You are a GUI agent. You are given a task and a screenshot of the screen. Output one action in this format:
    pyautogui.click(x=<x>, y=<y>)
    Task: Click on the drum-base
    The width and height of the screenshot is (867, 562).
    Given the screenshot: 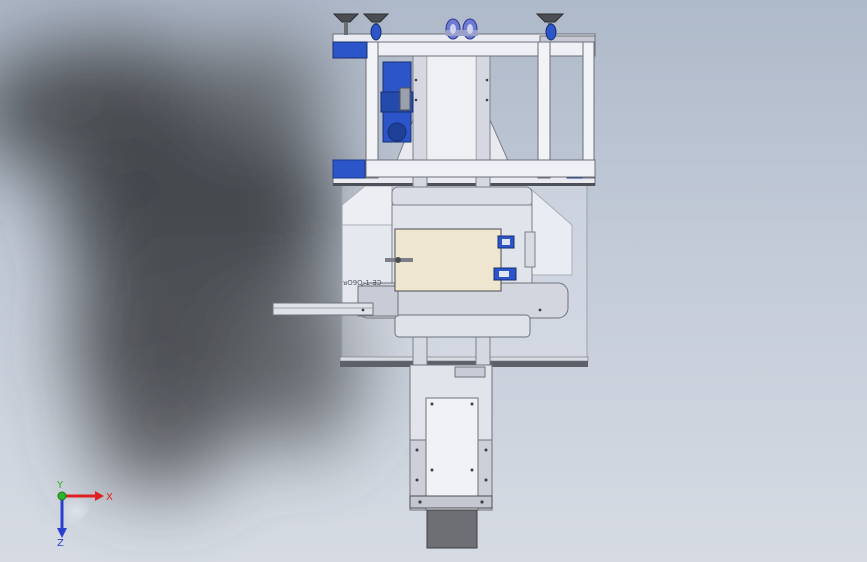 What is the action you would take?
    pyautogui.click(x=462, y=326)
    